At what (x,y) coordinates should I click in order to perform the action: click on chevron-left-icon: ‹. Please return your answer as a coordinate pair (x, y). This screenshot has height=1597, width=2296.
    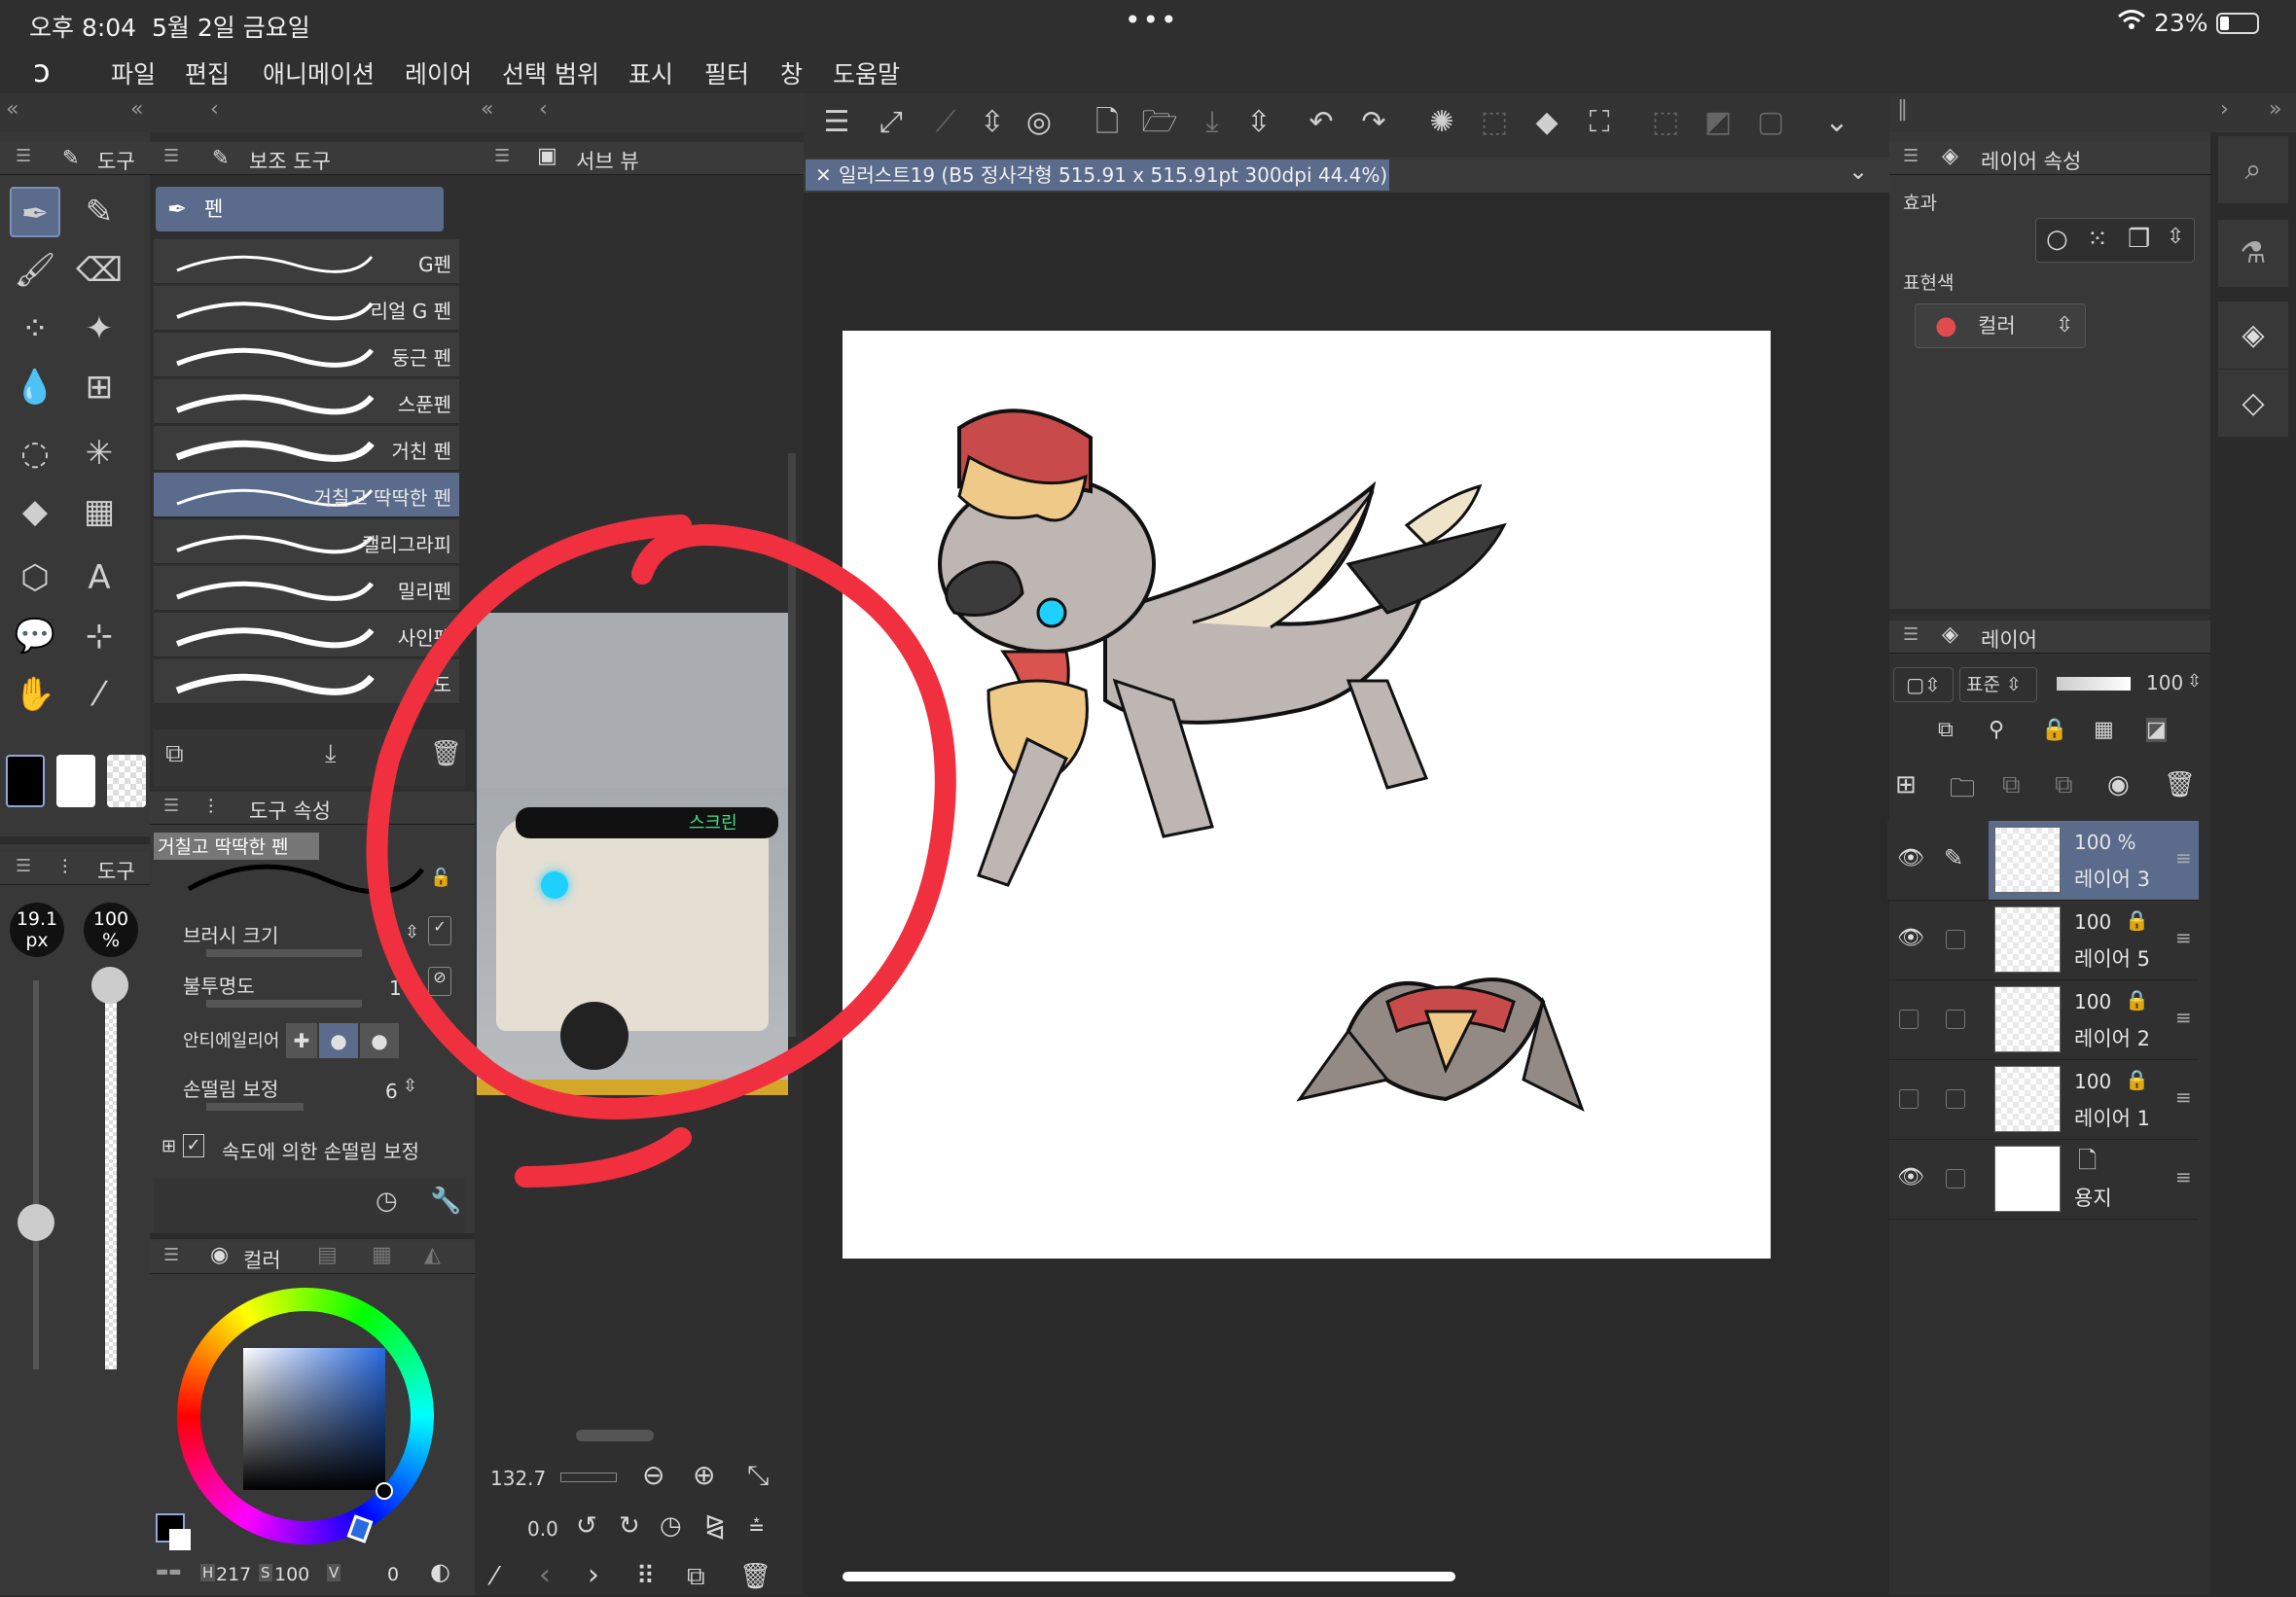
    Looking at the image, I should click on (543, 109).